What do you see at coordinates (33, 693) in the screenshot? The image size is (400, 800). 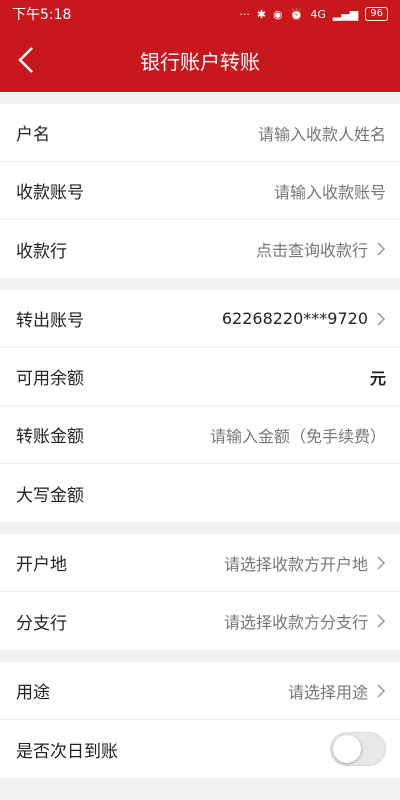 I see `purpose-label: 用途` at bounding box center [33, 693].